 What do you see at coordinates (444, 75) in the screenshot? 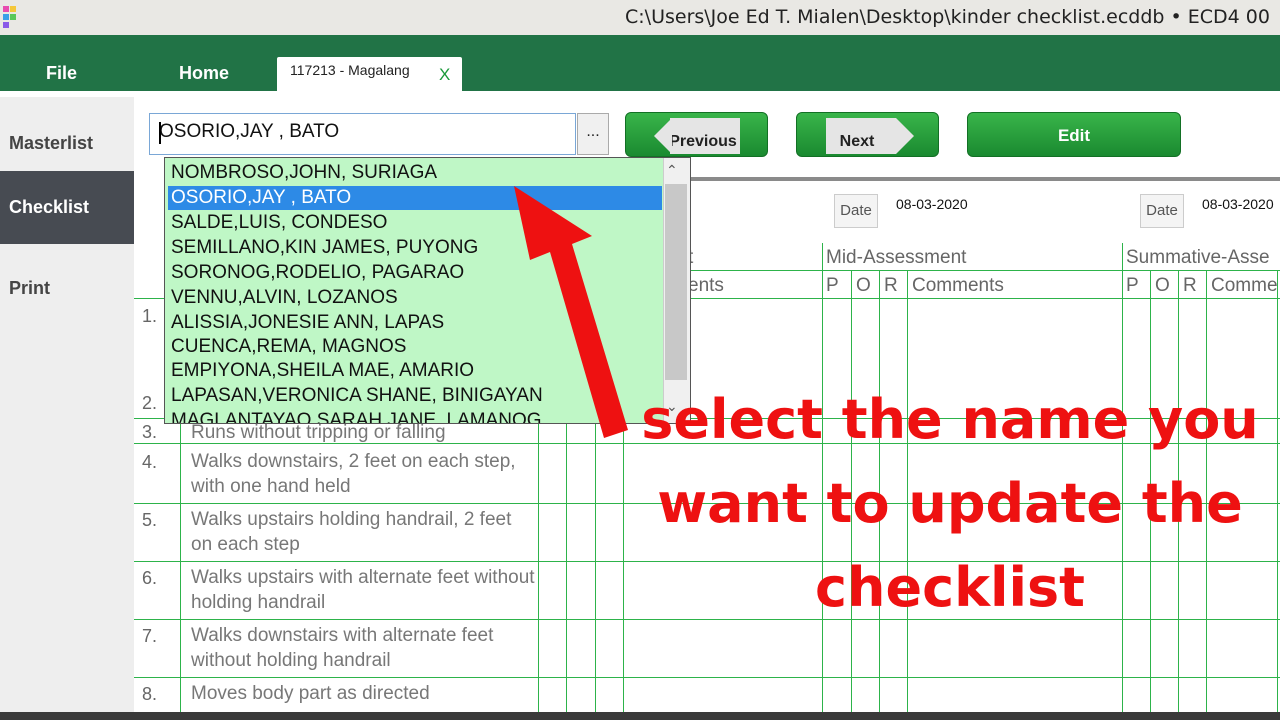
I see `close-tab-icon: X` at bounding box center [444, 75].